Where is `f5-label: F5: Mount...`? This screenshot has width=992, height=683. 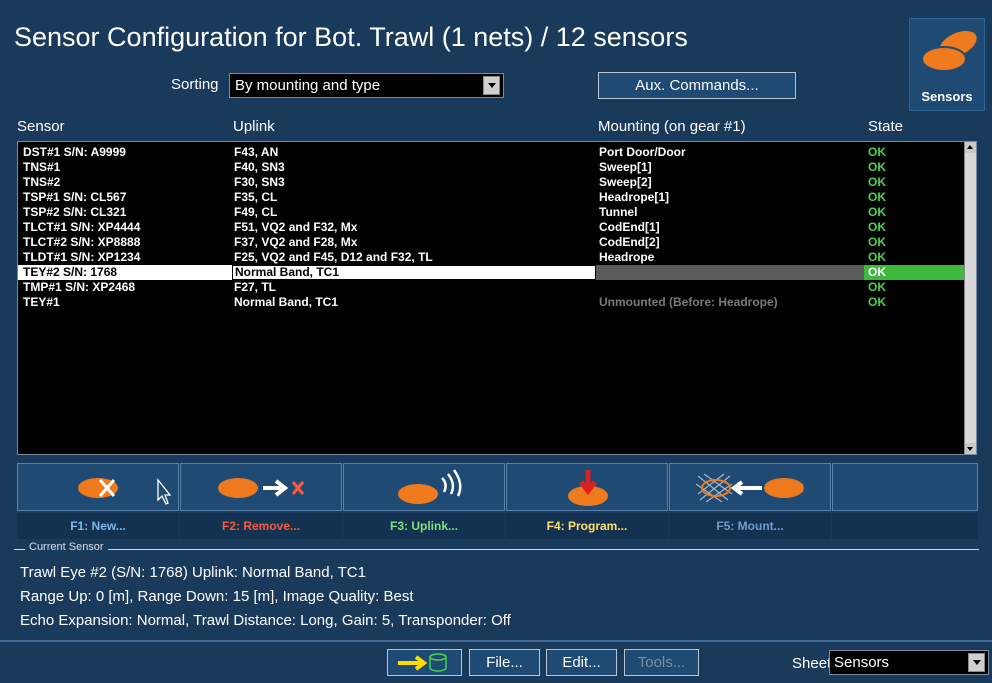
f5-label: F5: Mount... is located at coordinates (750, 526).